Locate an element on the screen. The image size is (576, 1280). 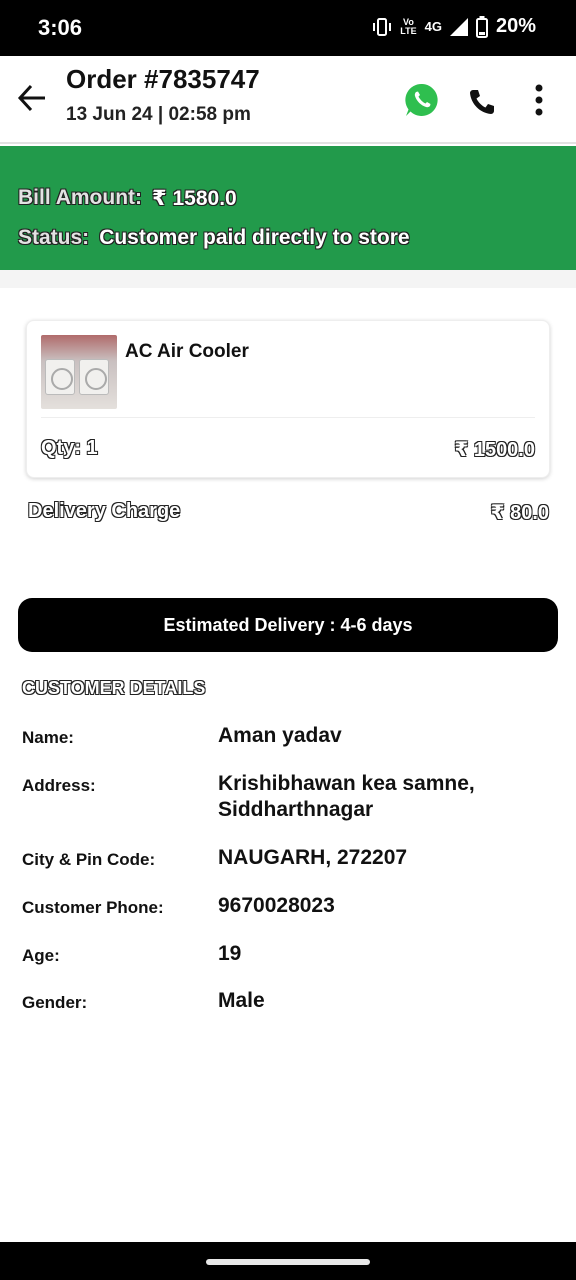
city-pin-label: City & Pin Code: is located at coordinates (89, 859).